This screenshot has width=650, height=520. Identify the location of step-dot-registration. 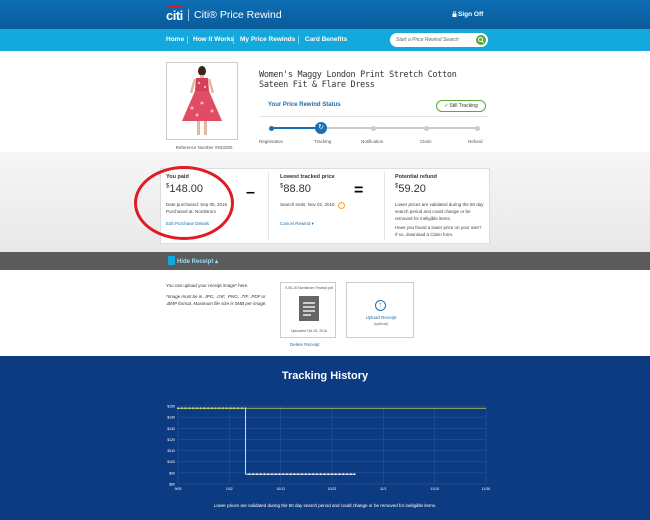
(271, 128).